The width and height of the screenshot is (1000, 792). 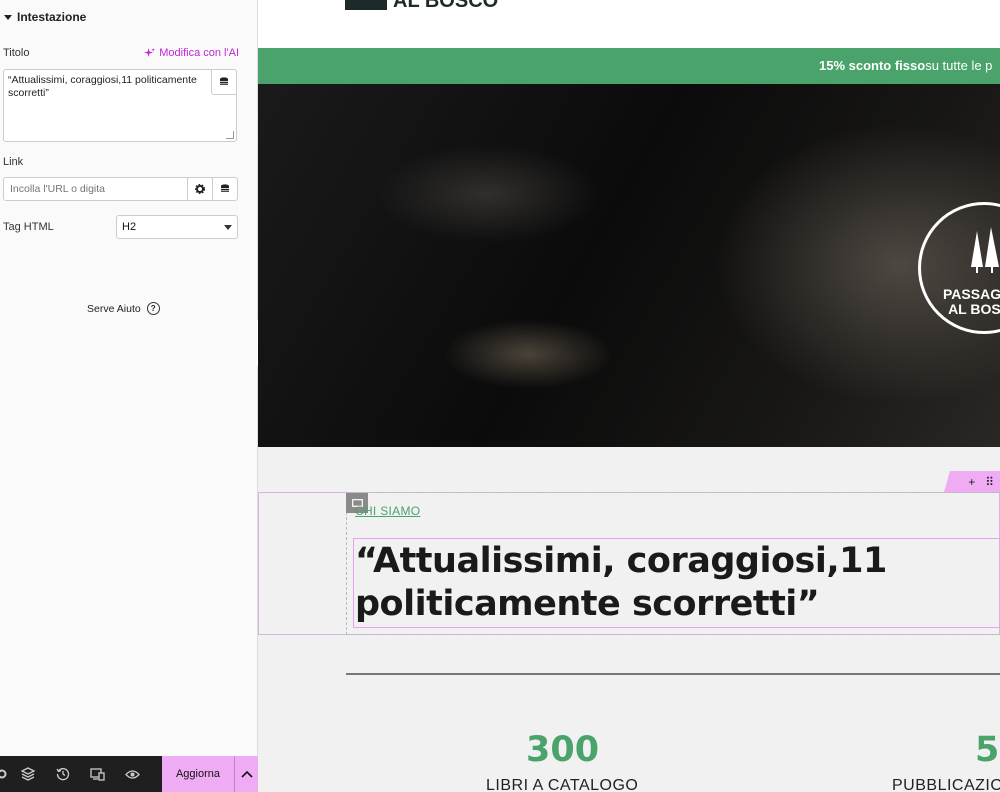 I want to click on promo-text: 15% sconto fisso su tutte le p, so click(x=905, y=65).